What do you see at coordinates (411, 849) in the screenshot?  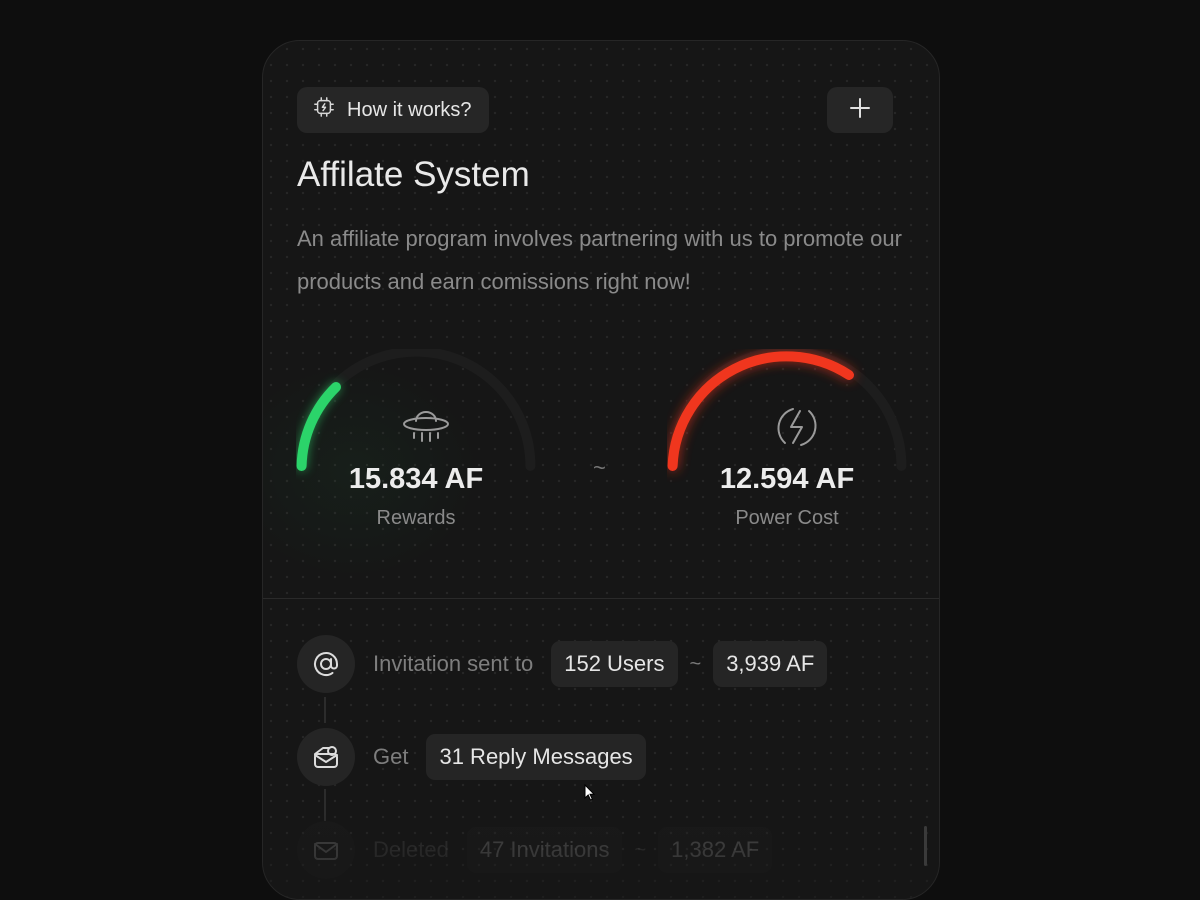 I see `row-text: Deleted` at bounding box center [411, 849].